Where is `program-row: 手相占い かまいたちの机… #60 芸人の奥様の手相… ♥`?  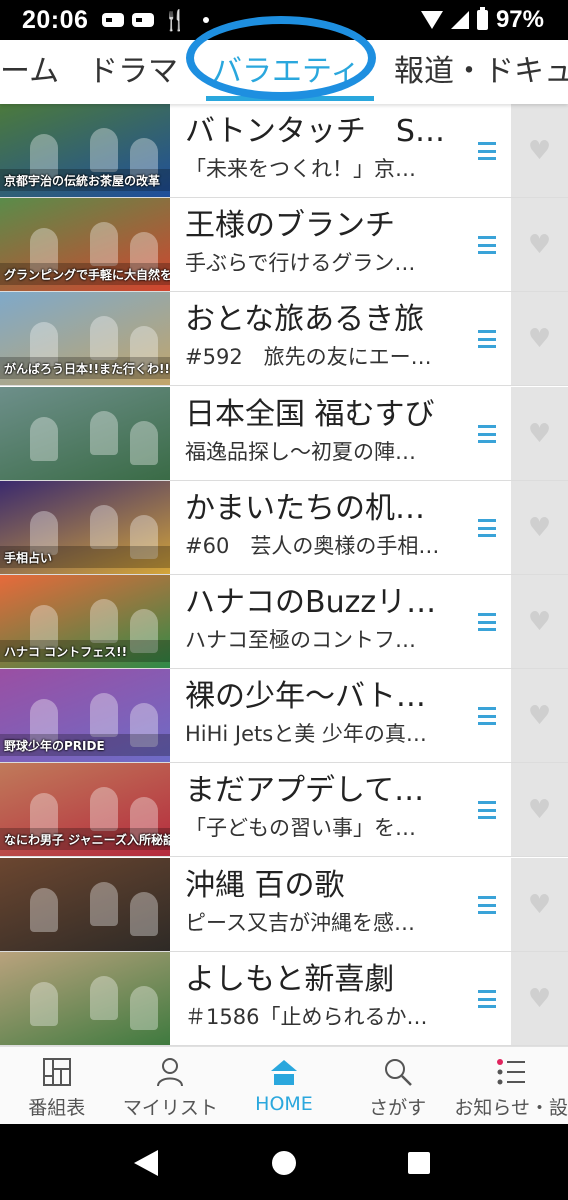 program-row: 手相占い かまいたちの机… #60 芸人の奥様の手相… ♥ is located at coordinates (284, 528).